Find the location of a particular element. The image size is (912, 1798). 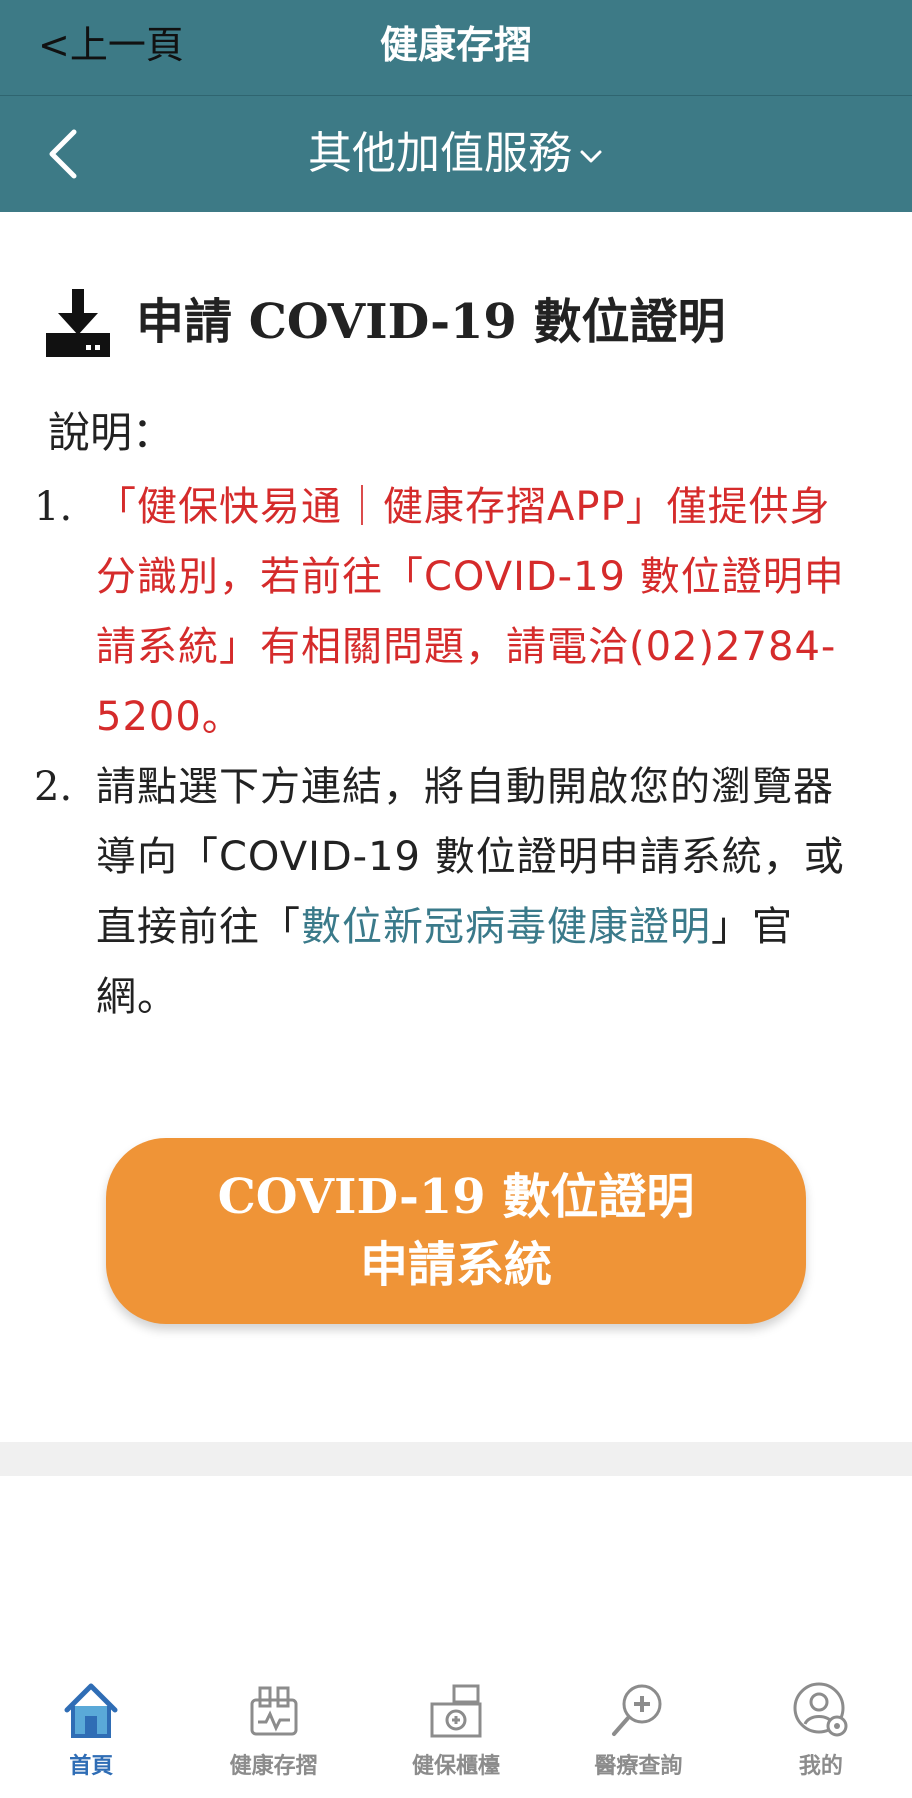

page-heading: 申請 COVID-19 數位證明 is located at coordinates (385, 322).